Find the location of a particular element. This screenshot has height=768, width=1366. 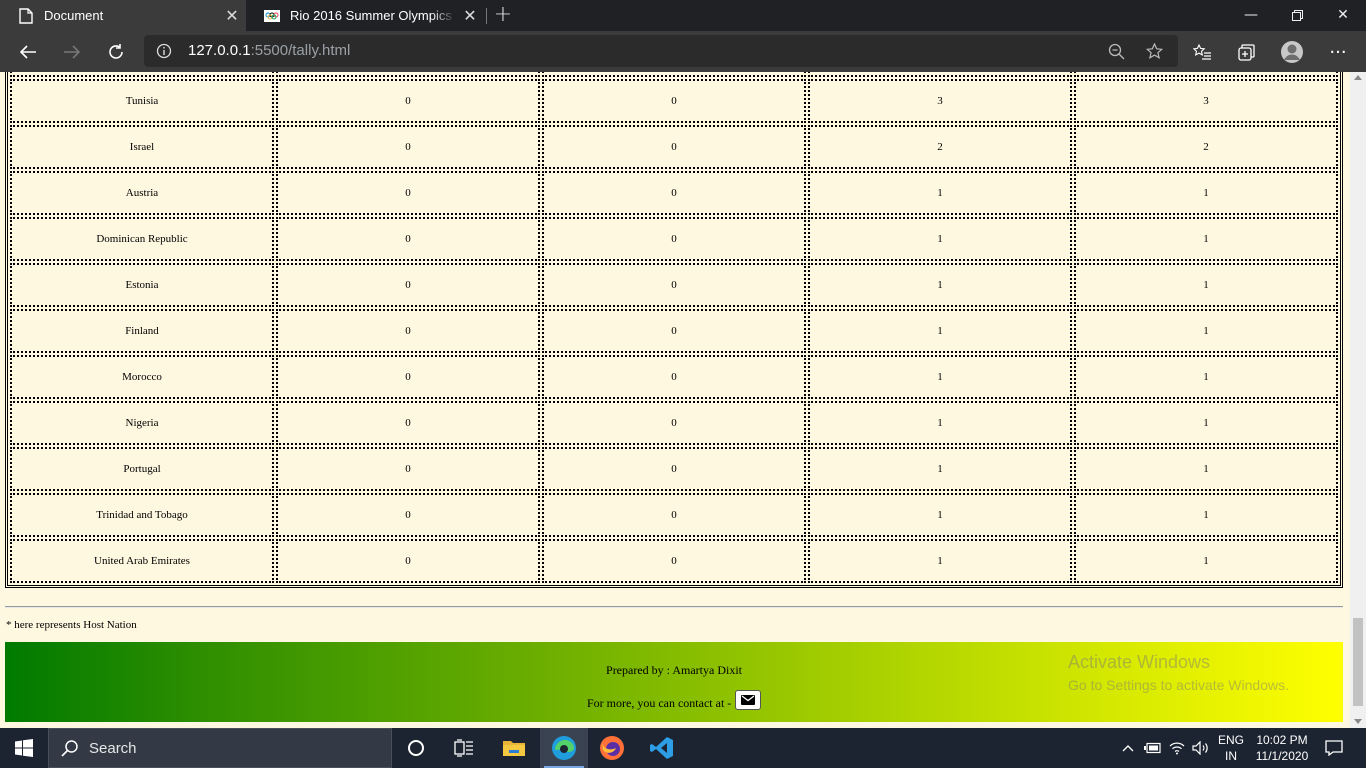

notifications-icon is located at coordinates (1334, 748).